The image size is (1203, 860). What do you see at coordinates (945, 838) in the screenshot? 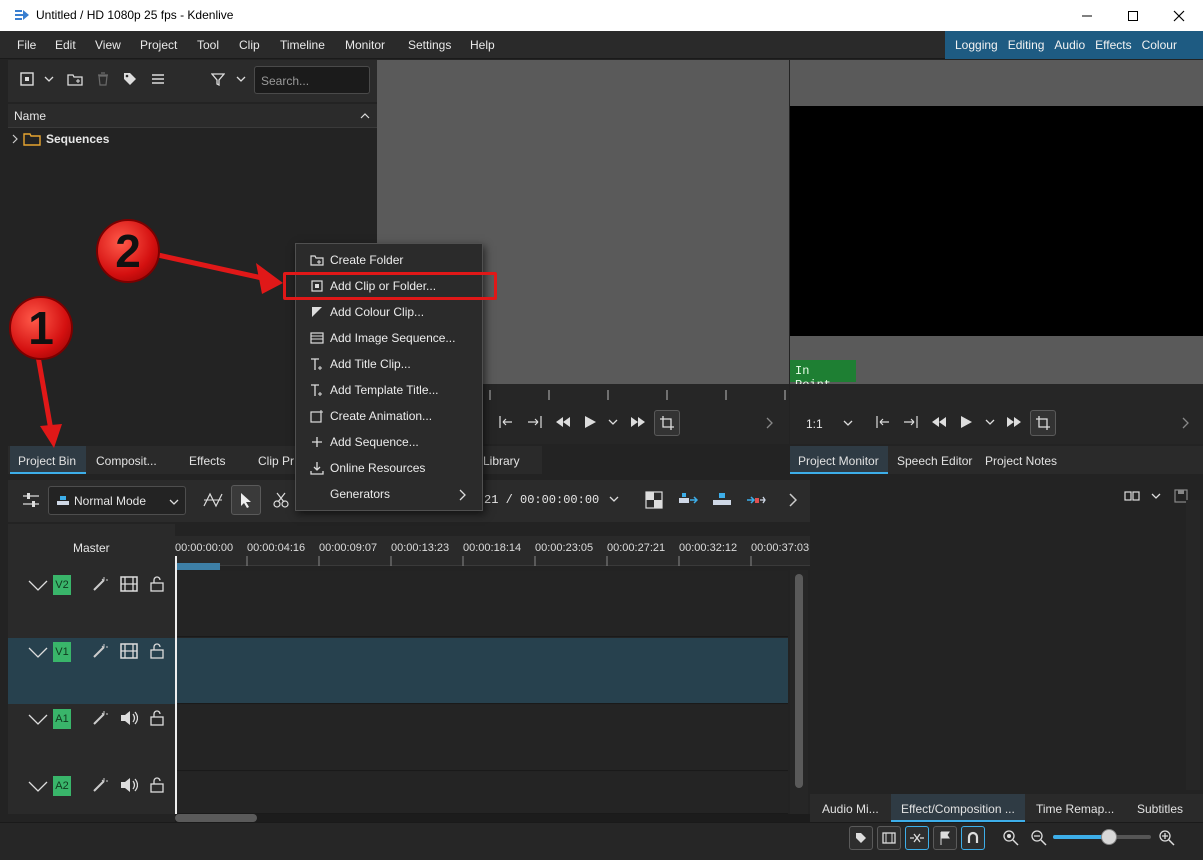
I see `status-flag-icon` at bounding box center [945, 838].